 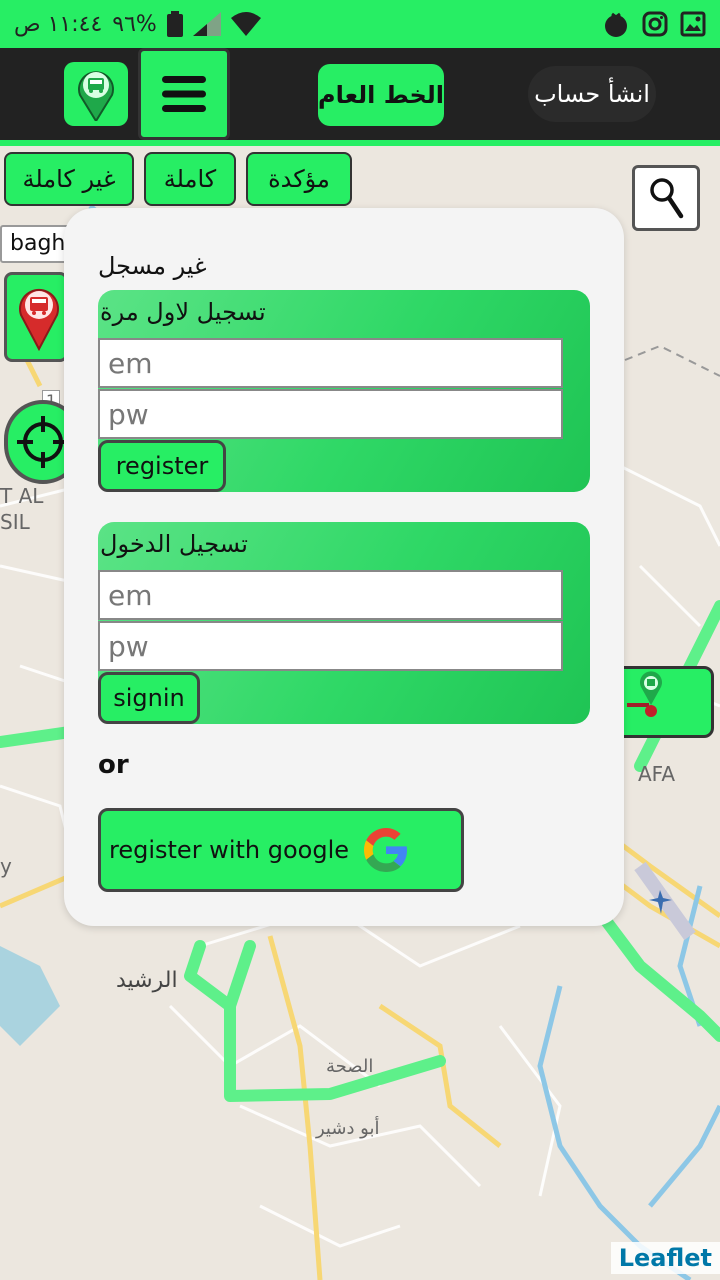 What do you see at coordinates (15, 522) in the screenshot?
I see `map-label-sil: SIL` at bounding box center [15, 522].